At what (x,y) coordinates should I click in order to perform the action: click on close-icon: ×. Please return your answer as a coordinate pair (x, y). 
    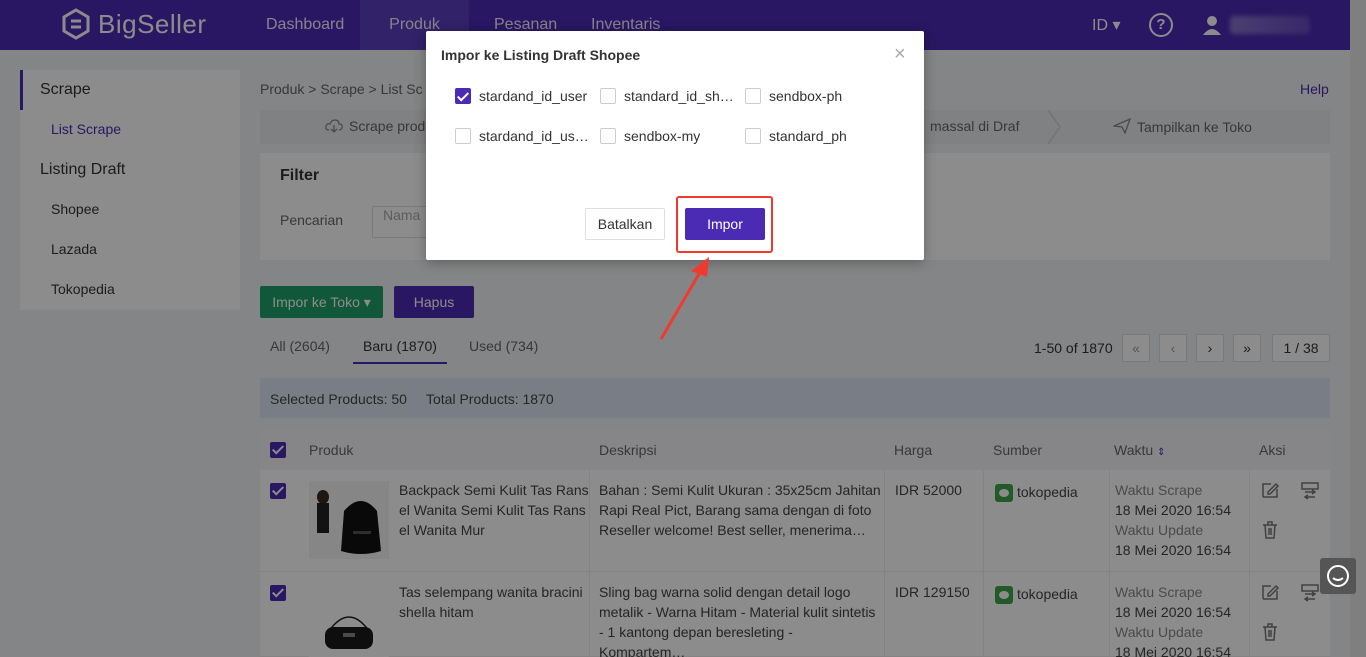
    Looking at the image, I should click on (900, 54).